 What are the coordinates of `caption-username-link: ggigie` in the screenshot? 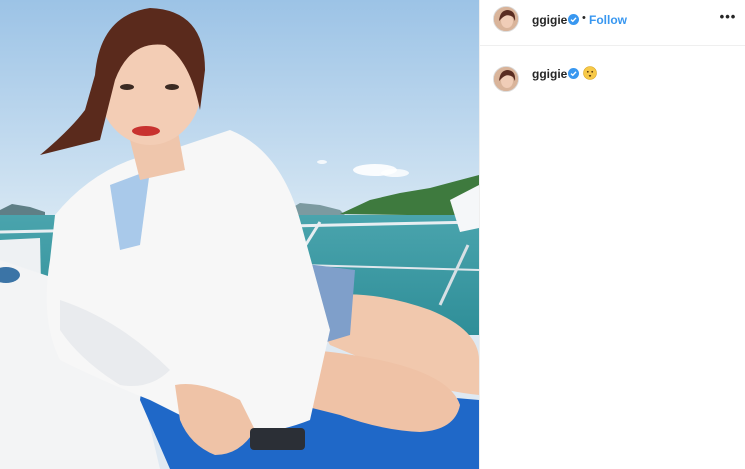 It's located at (549, 74).